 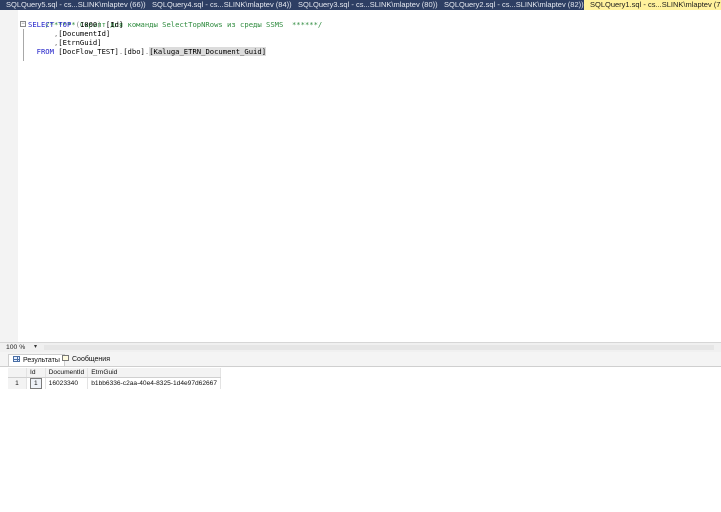 I want to click on horizontal-scrollbar, so click(x=379, y=347).